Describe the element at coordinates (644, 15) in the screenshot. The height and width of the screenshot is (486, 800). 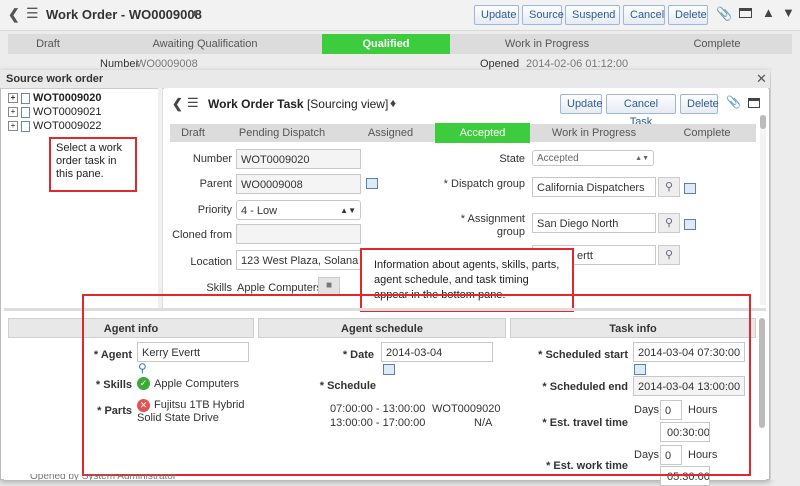
I see `cancel-button: Cancel` at that location.